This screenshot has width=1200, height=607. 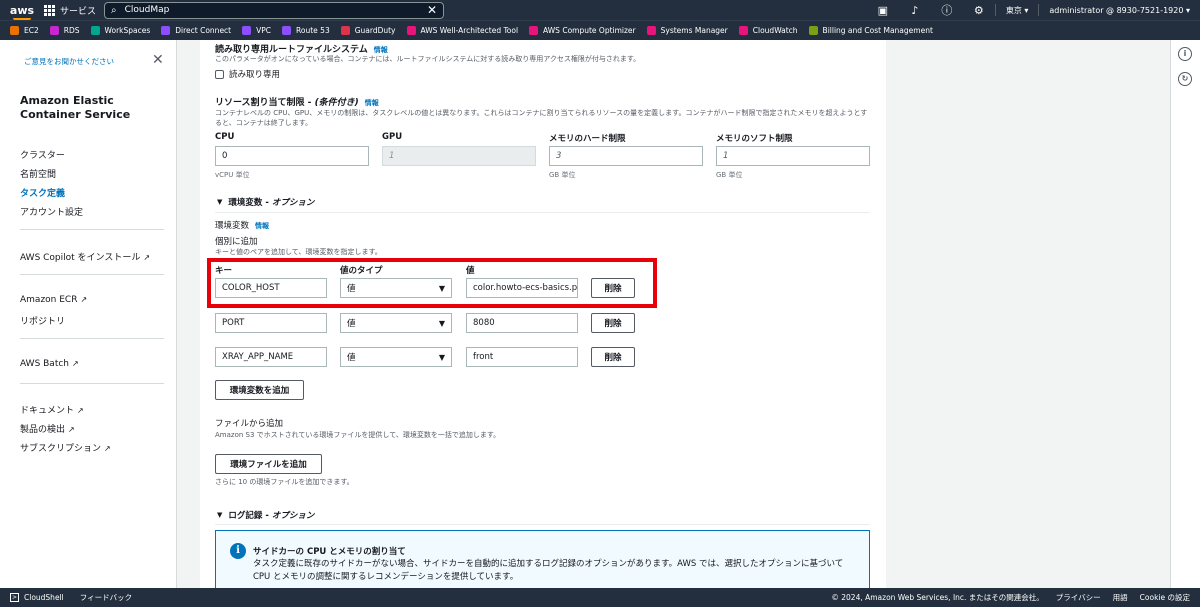 What do you see at coordinates (219, 74) in the screenshot?
I see `readonly-checkbox` at bounding box center [219, 74].